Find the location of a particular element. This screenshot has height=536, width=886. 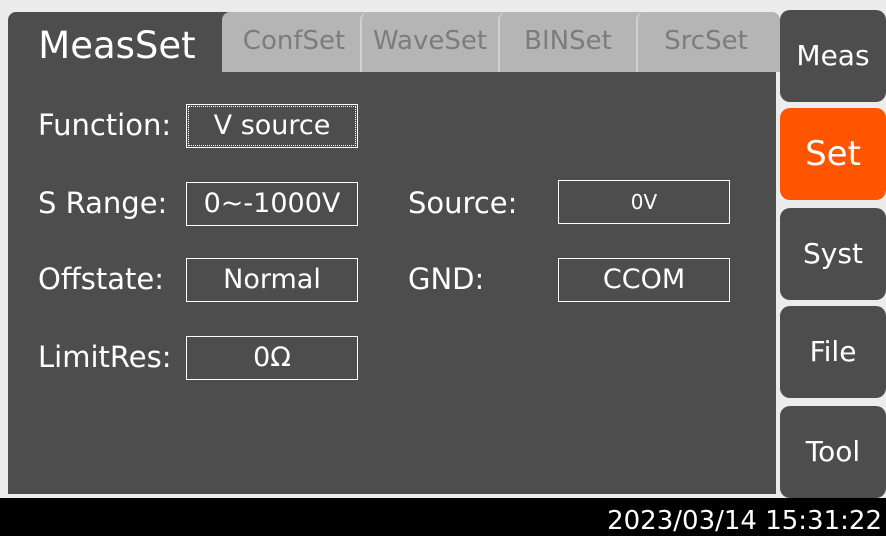

gnd-label: GND: is located at coordinates (446, 279).